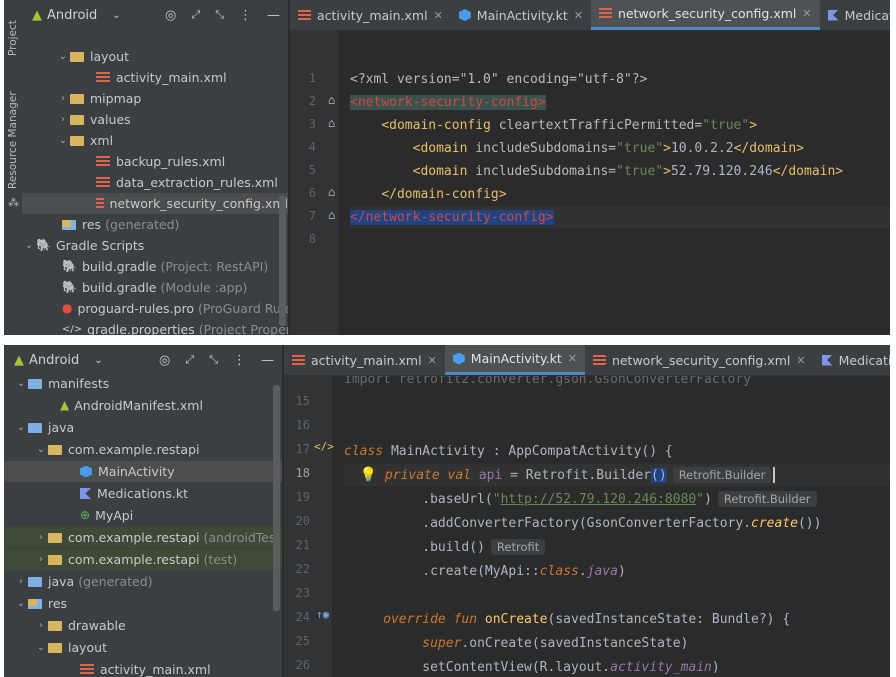 This screenshot has height=677, width=896. I want to click on override-marker-icon: ↑◉, so click(322, 614).